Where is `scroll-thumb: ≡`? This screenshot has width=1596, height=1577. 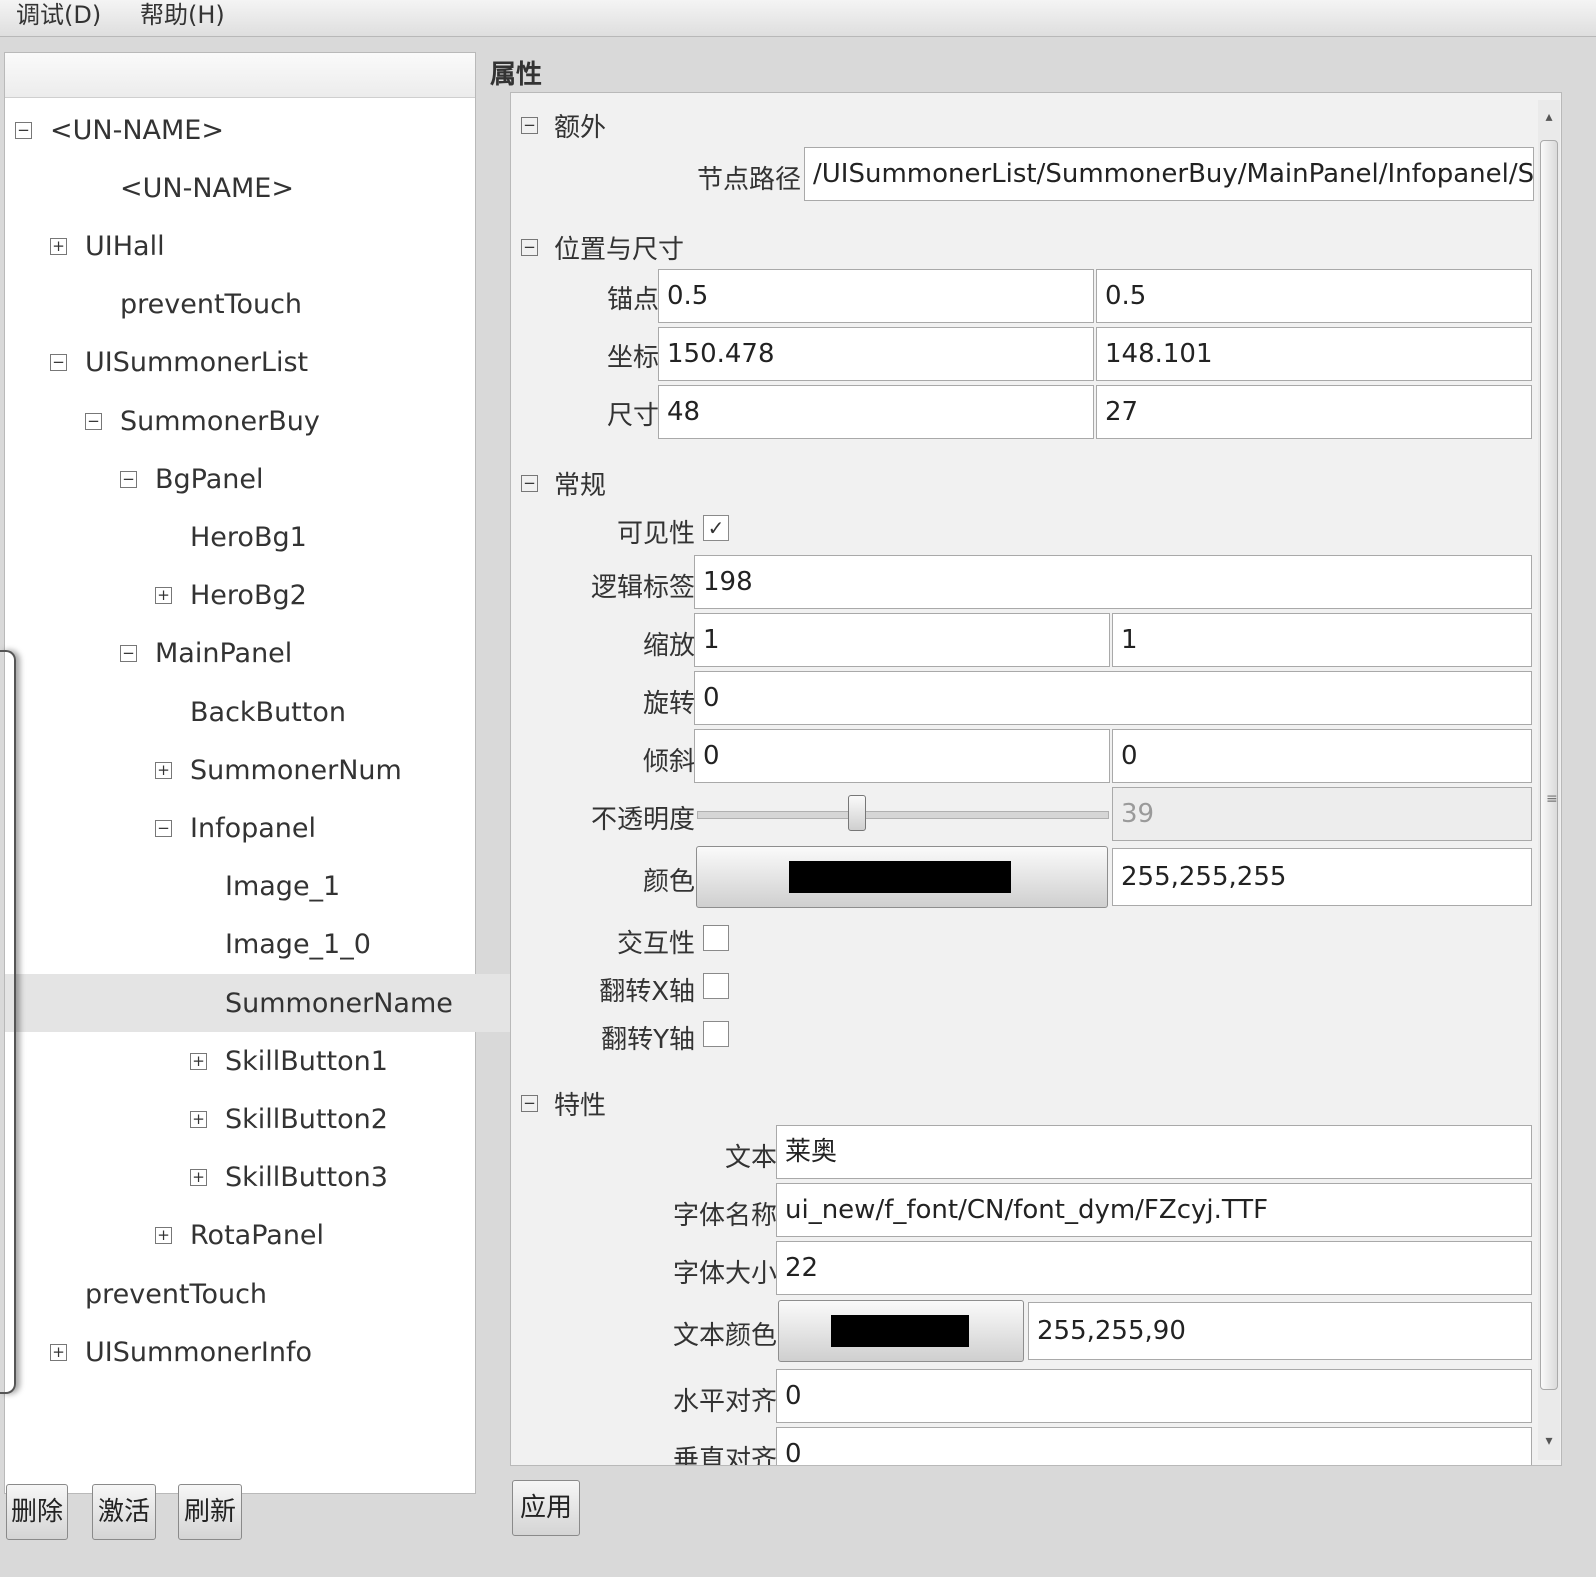 scroll-thumb: ≡ is located at coordinates (1549, 765).